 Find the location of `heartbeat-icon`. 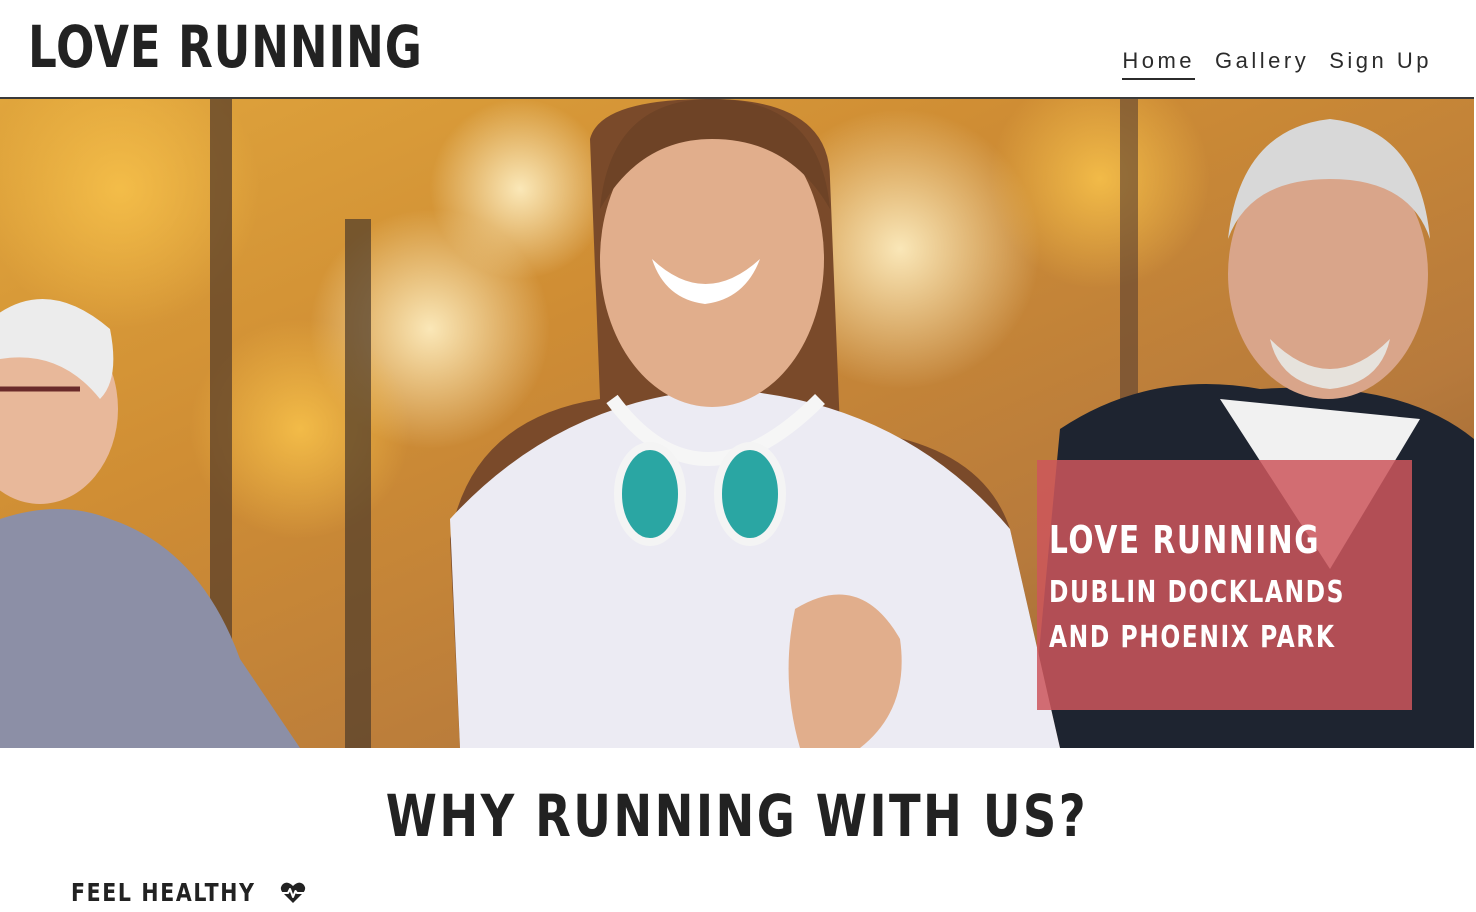

heartbeat-icon is located at coordinates (293, 892).